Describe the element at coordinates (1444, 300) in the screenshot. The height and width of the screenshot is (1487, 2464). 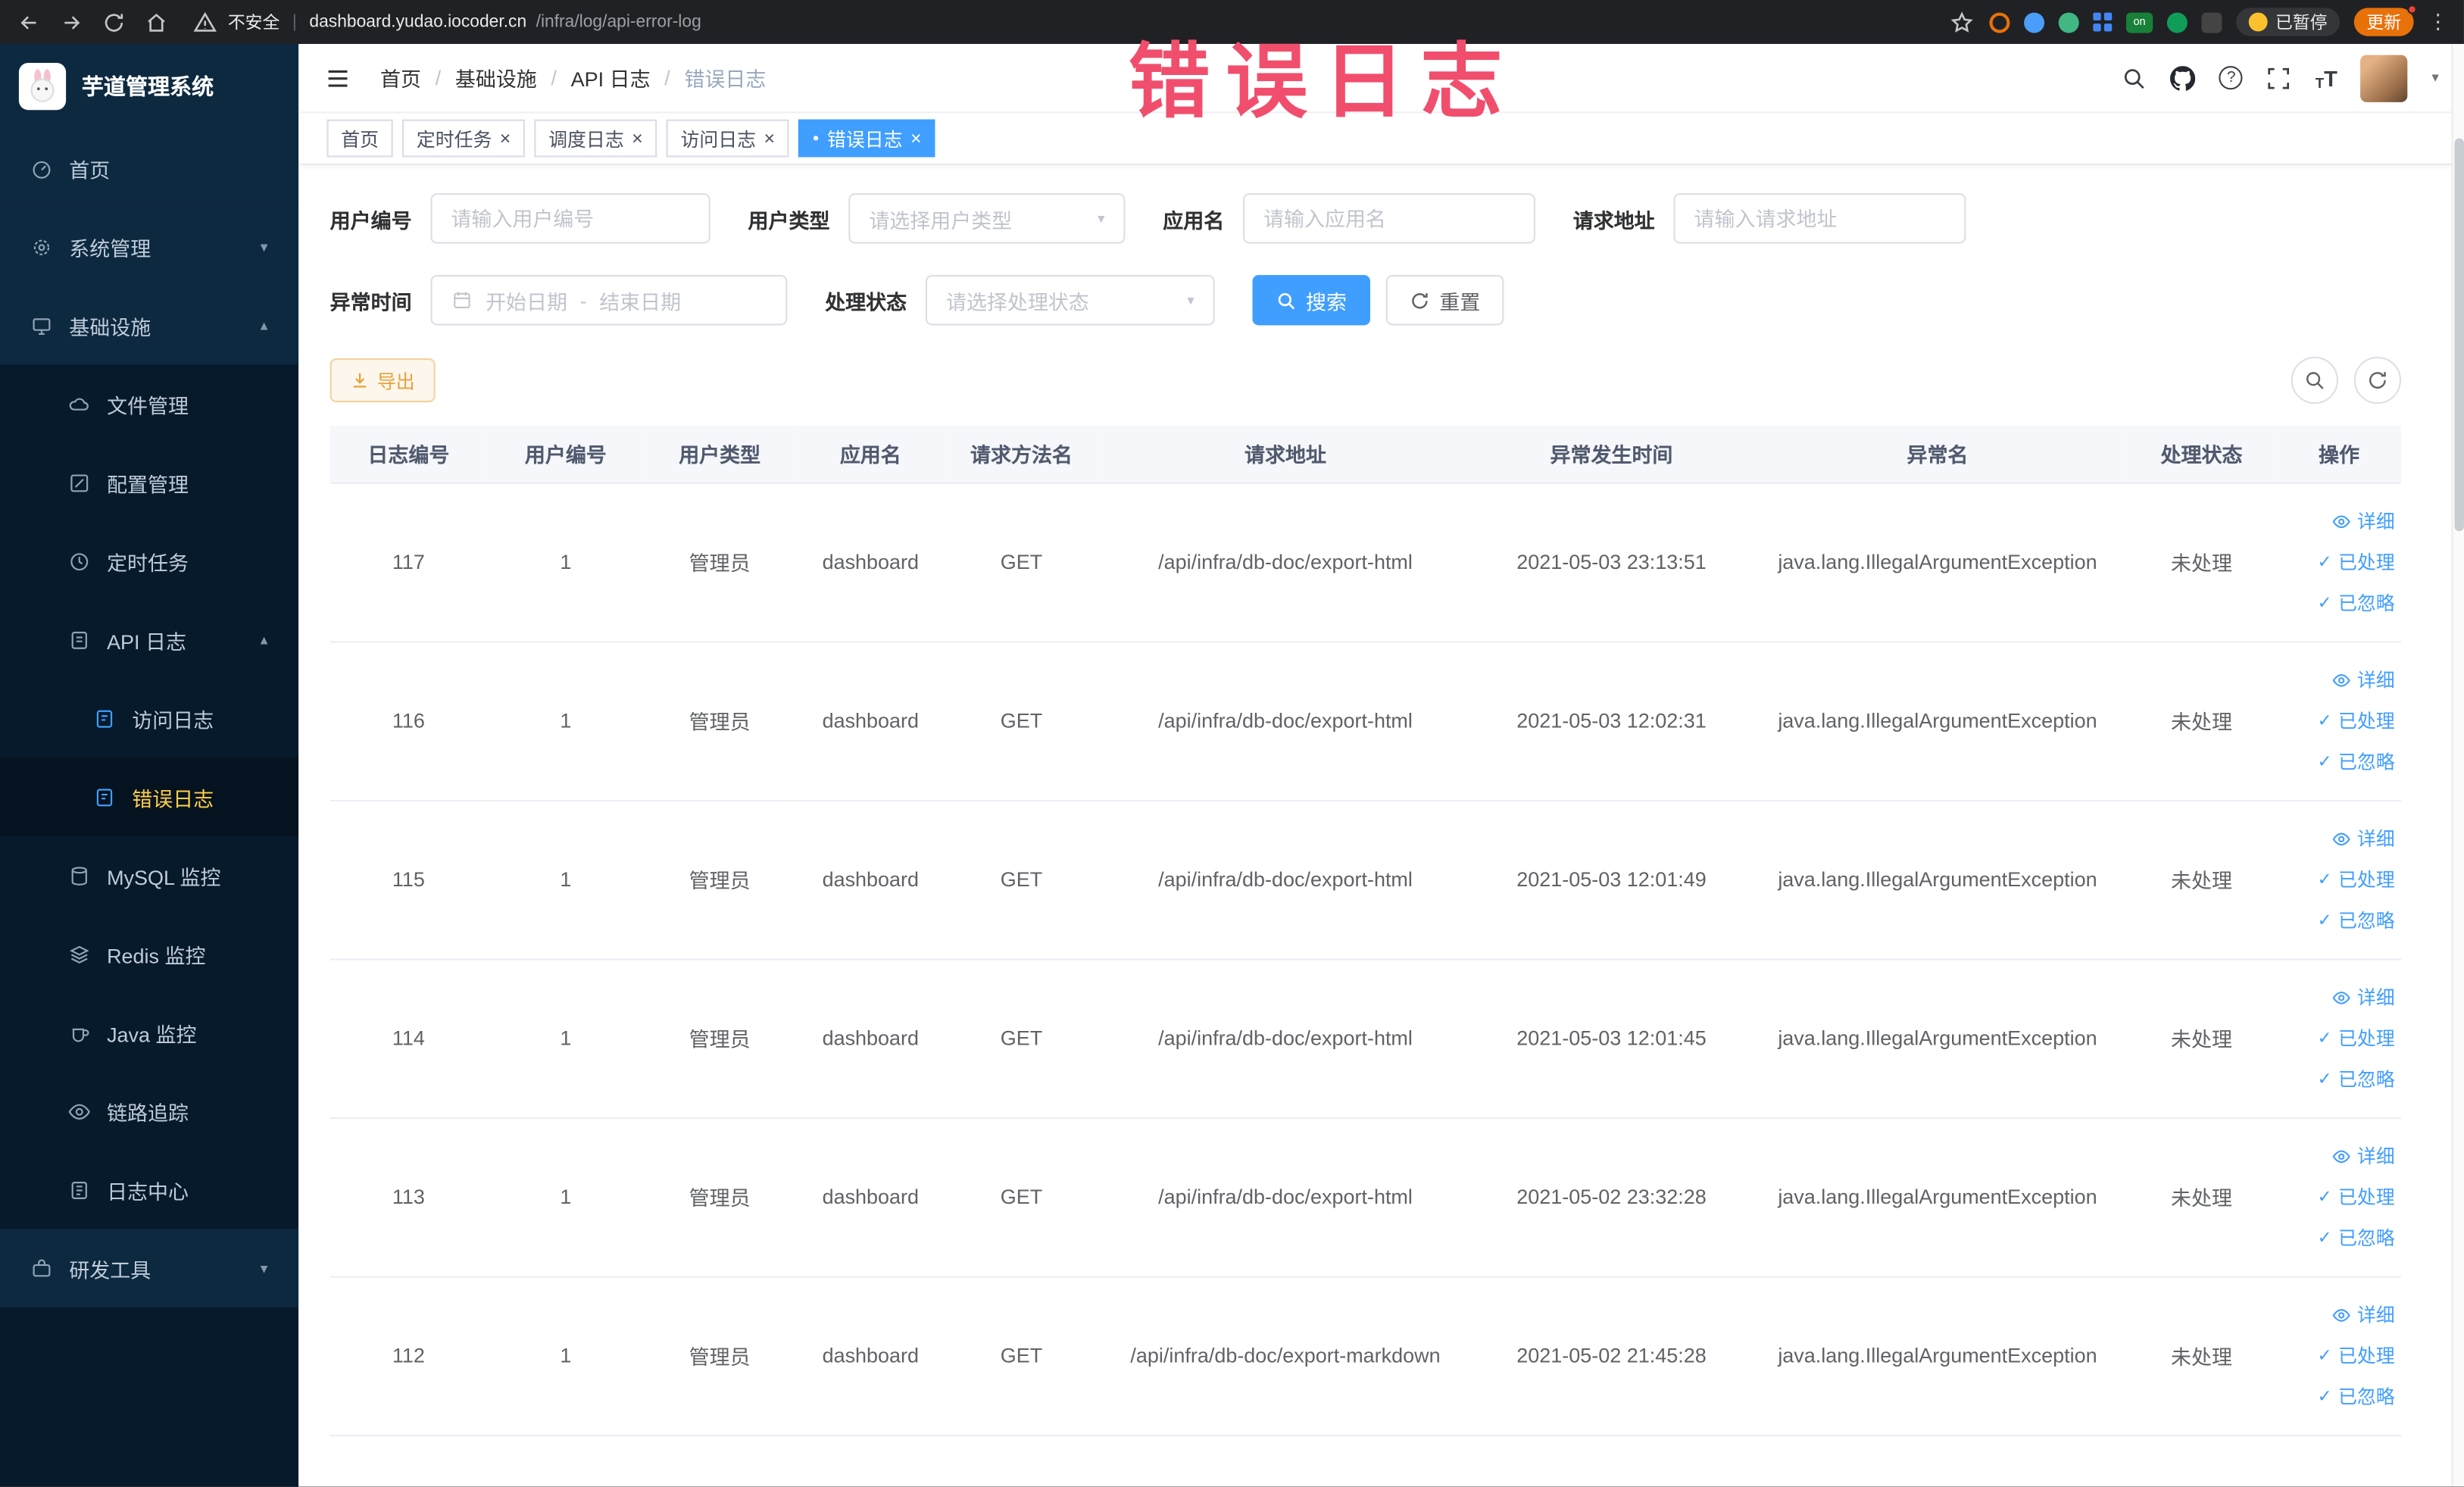
I see `reset-button: 重置` at that location.